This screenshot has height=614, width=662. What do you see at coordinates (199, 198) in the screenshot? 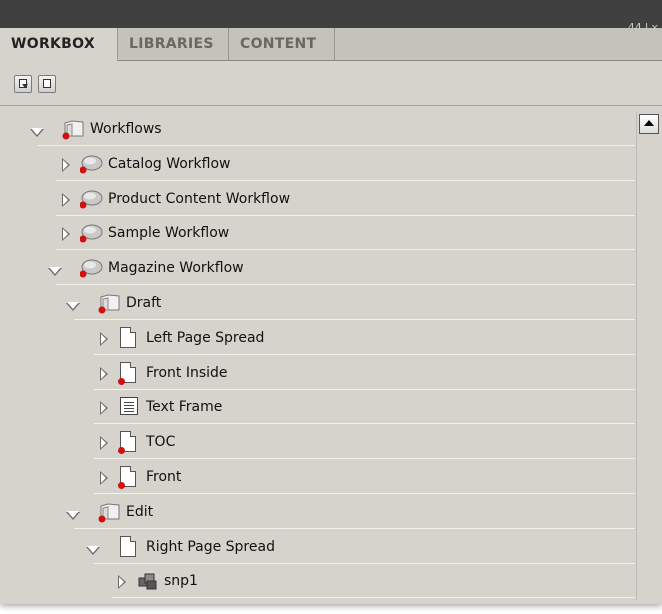
I see `tree-item-label: Product Content Workflow` at bounding box center [199, 198].